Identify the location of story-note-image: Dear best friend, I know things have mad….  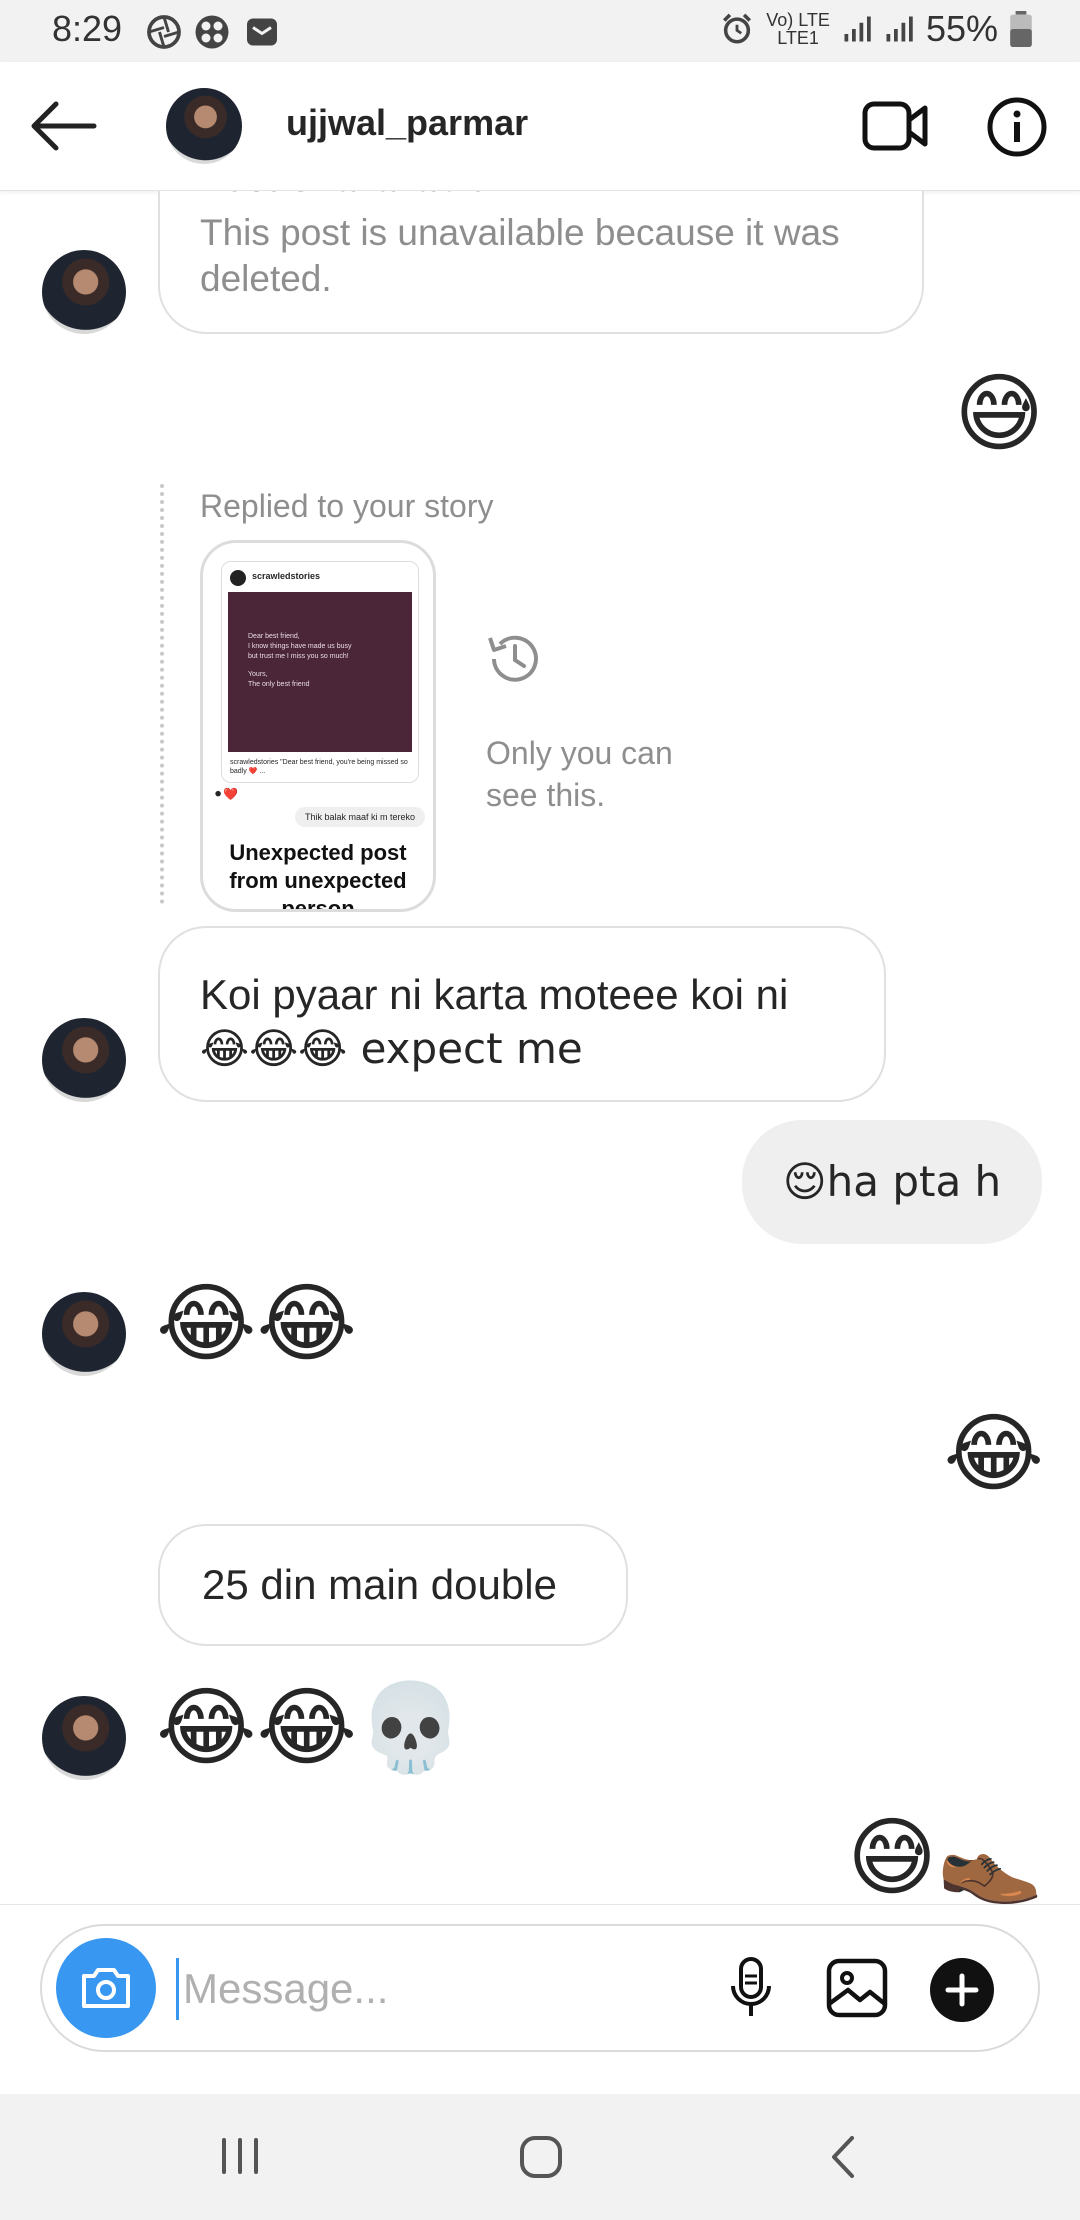
(320, 672).